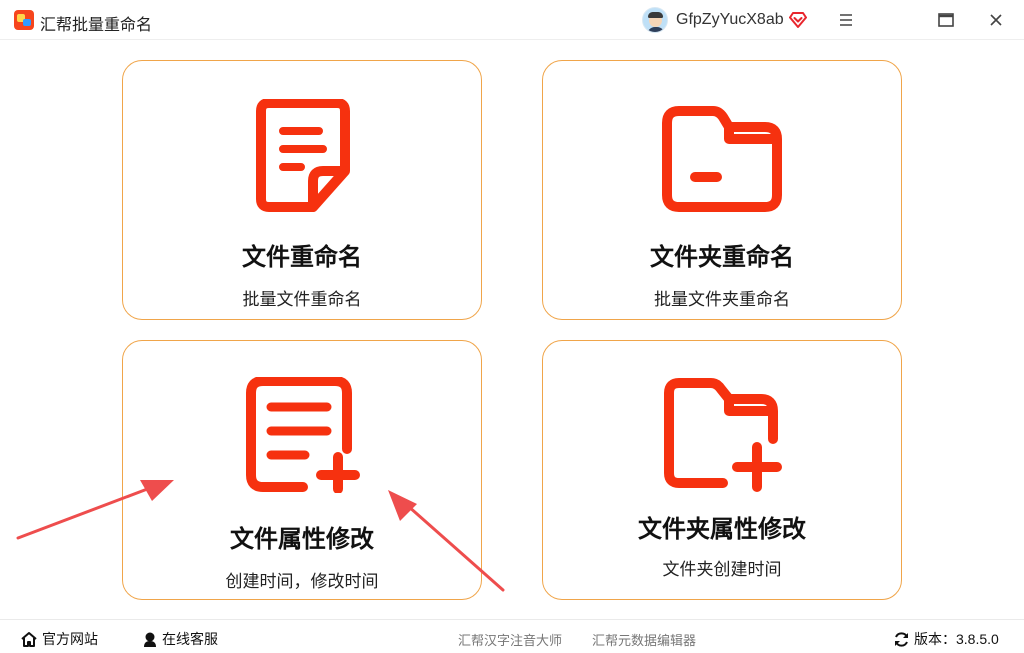  I want to click on card-folder-attribute-edit: 文件夹属性修改 文件夹创建时间, so click(722, 470).